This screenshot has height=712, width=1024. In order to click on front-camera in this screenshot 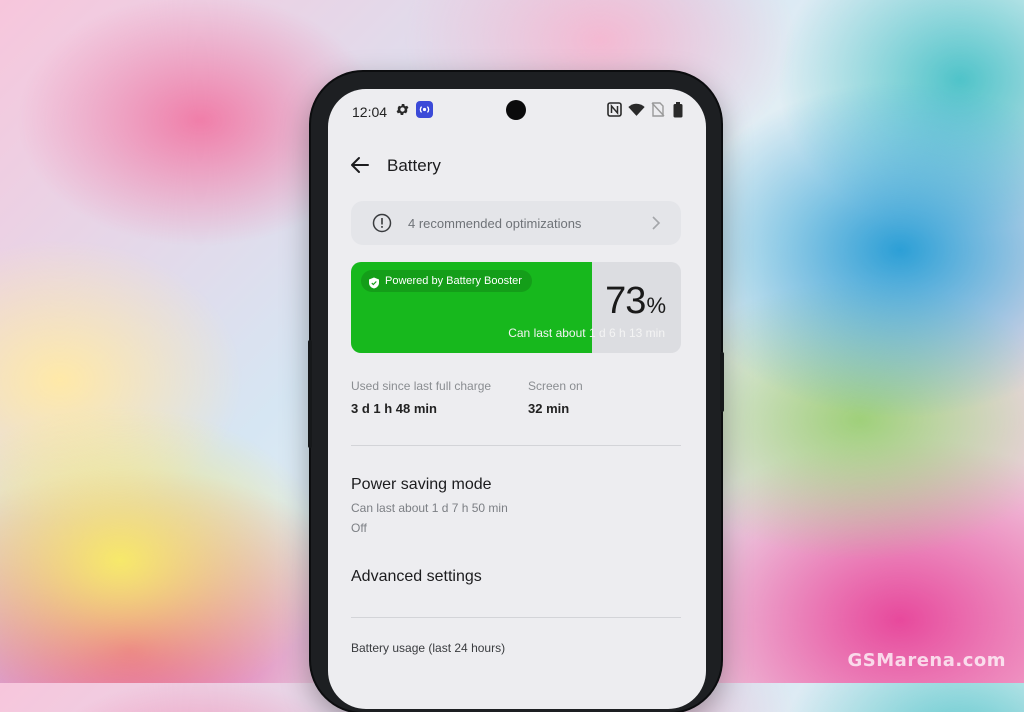, I will do `click(516, 110)`.